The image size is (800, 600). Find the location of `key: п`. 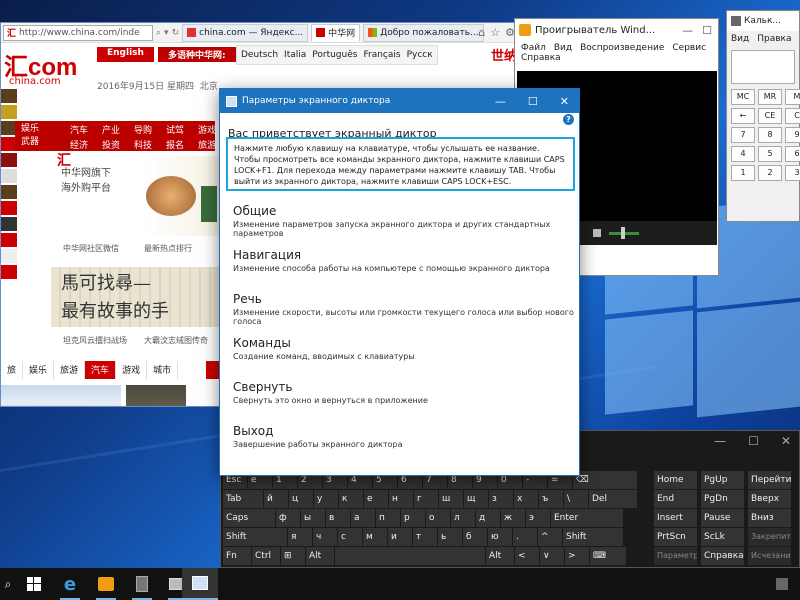

key: п is located at coordinates (388, 518).